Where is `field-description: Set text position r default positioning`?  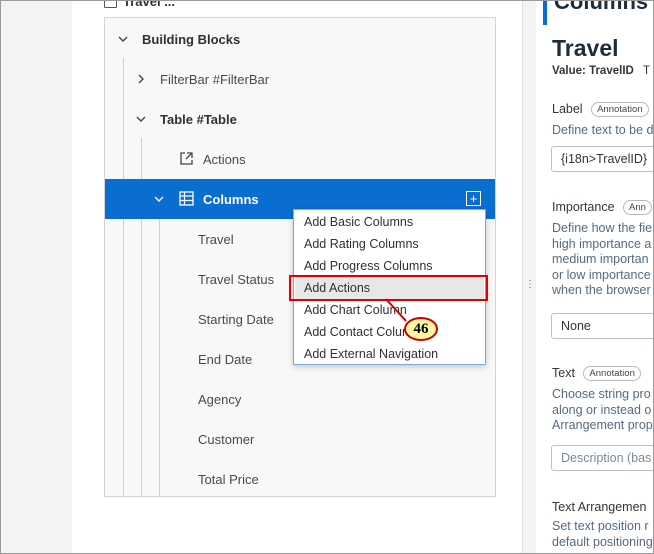 field-description: Set text position r default positioning is located at coordinates (602, 534).